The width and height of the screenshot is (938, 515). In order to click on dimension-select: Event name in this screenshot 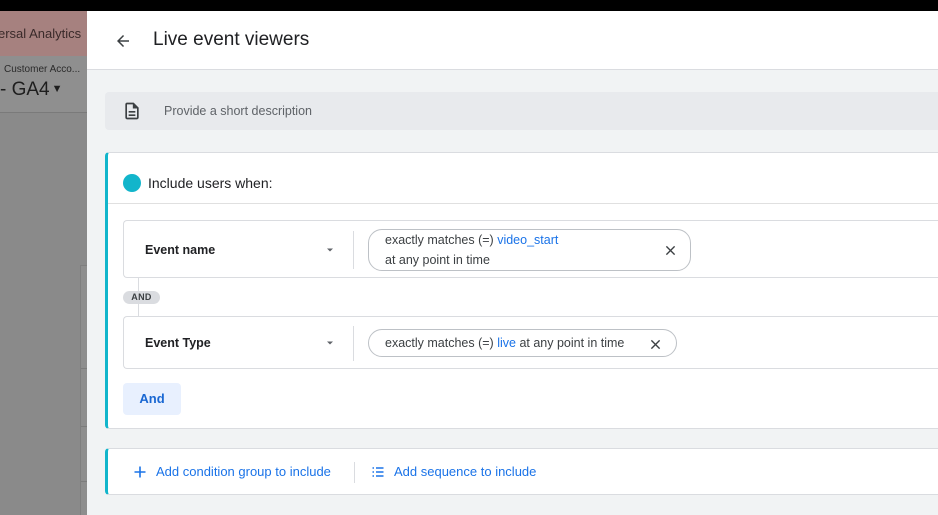, I will do `click(238, 249)`.